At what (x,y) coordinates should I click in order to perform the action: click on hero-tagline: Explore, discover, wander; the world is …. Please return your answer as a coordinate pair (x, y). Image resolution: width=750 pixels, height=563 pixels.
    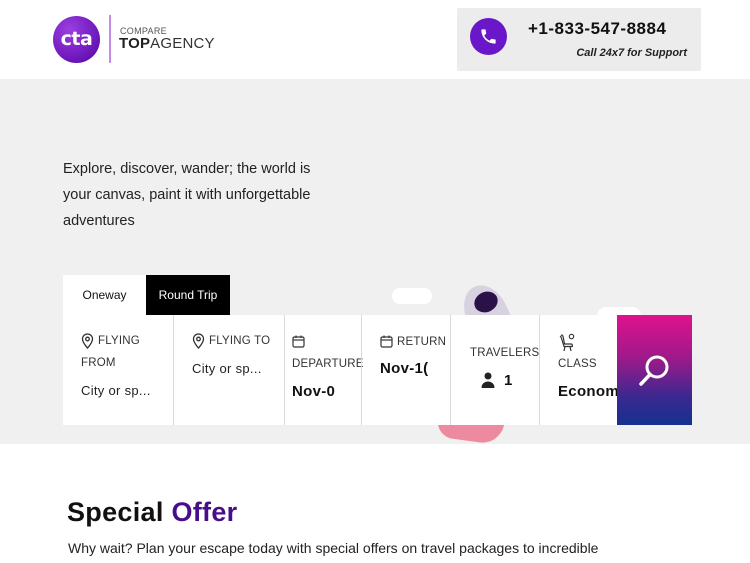
    Looking at the image, I should click on (187, 195).